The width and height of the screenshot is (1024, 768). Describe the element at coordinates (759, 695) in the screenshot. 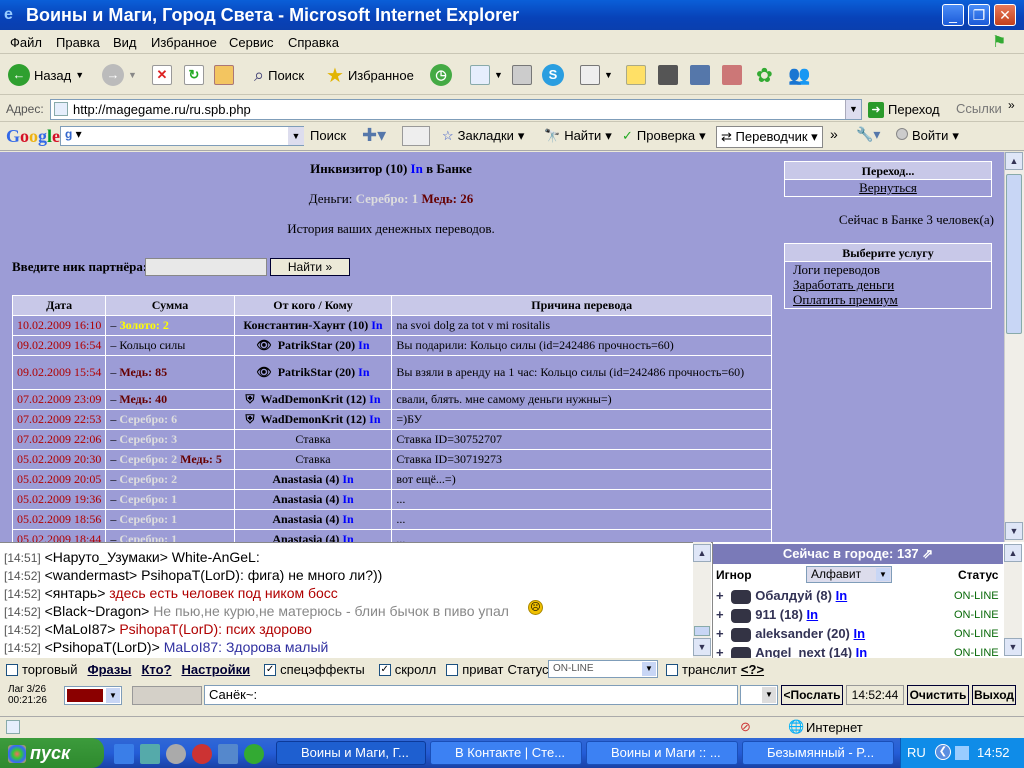

I see `smiles-select: ▼` at that location.